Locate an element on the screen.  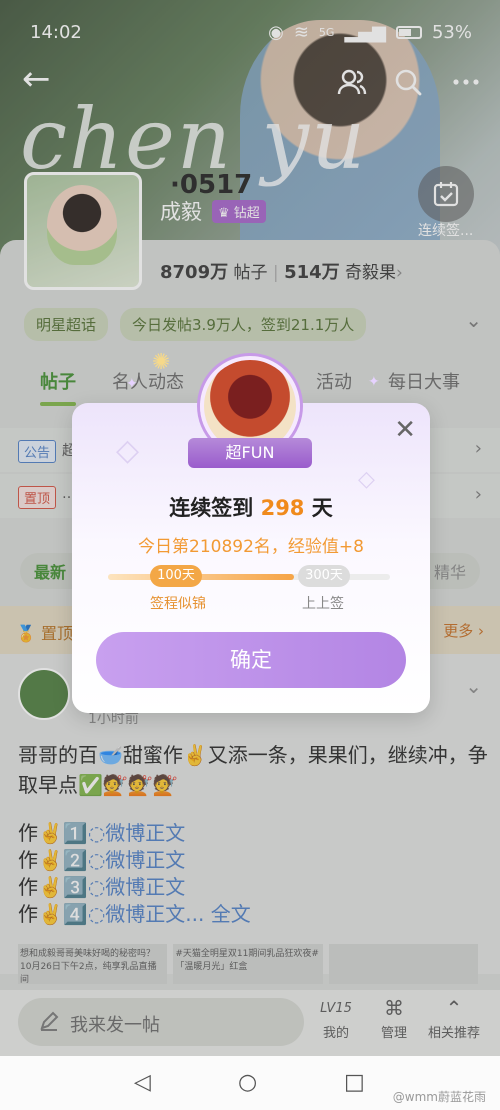
sparkle-icon: ✺ is located at coordinates (161, 362).